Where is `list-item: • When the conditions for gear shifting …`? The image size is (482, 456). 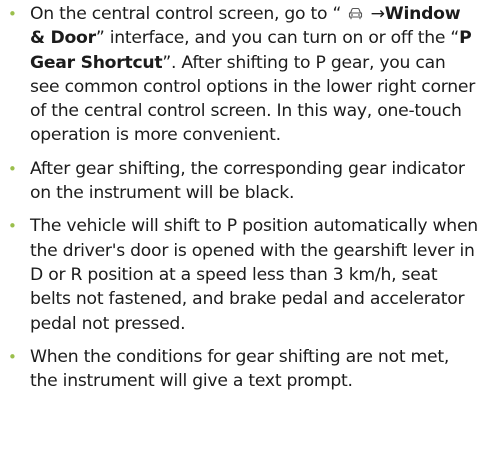 list-item: • When the conditions for gear shifting … is located at coordinates (241, 369).